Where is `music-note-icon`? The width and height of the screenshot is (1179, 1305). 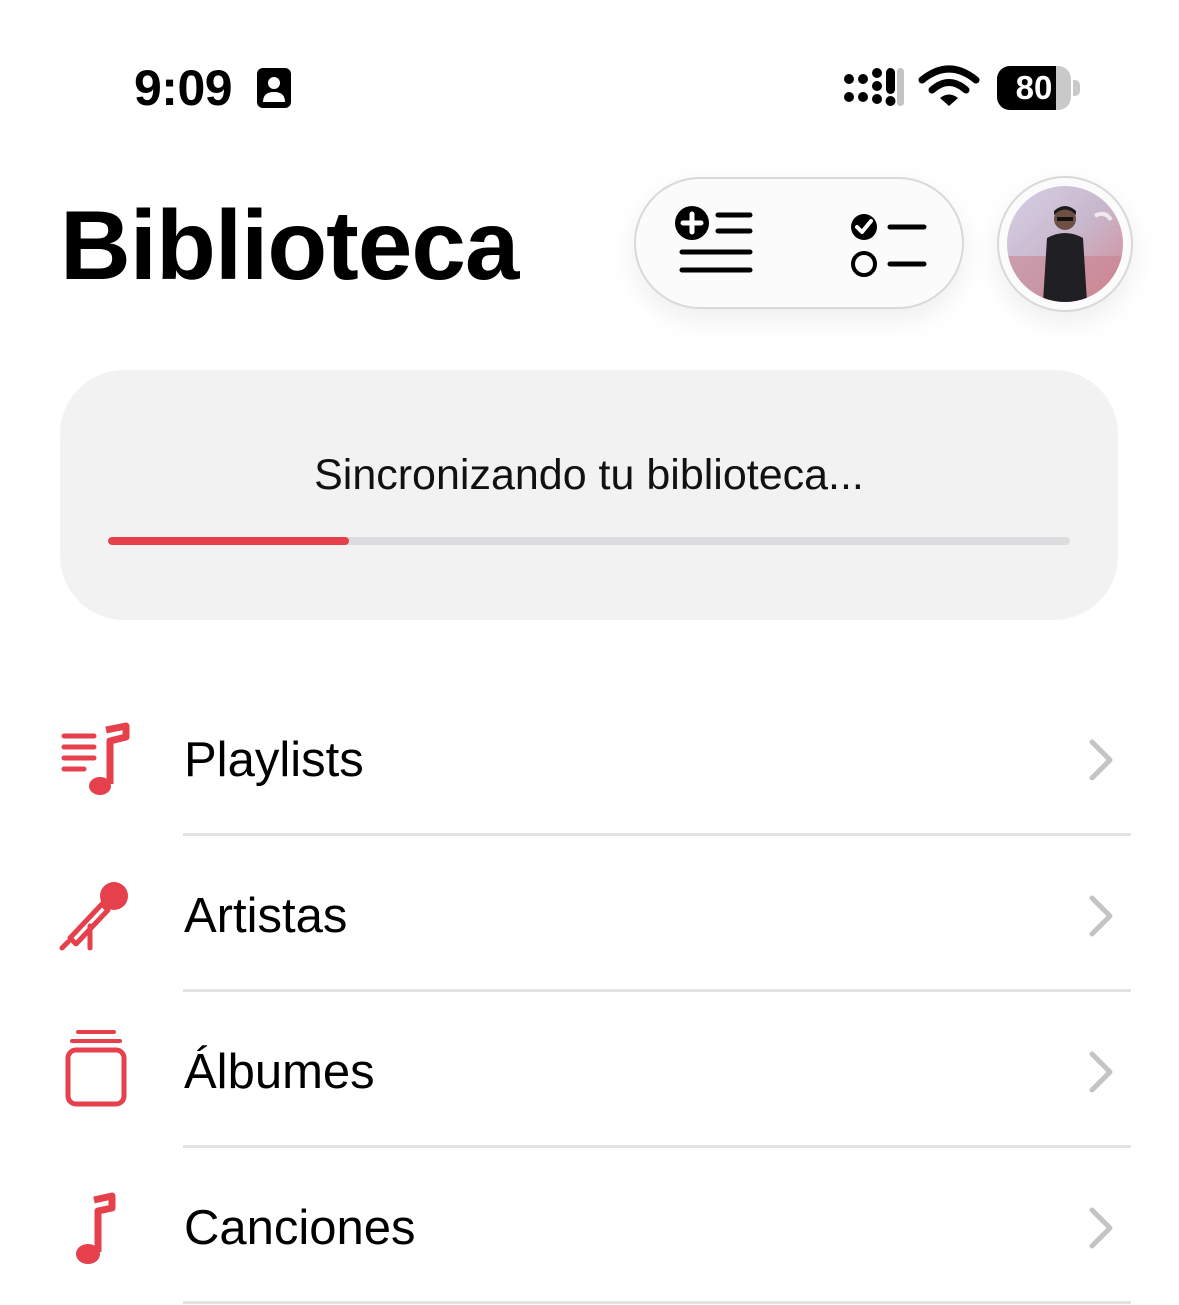 music-note-icon is located at coordinates (96, 1230).